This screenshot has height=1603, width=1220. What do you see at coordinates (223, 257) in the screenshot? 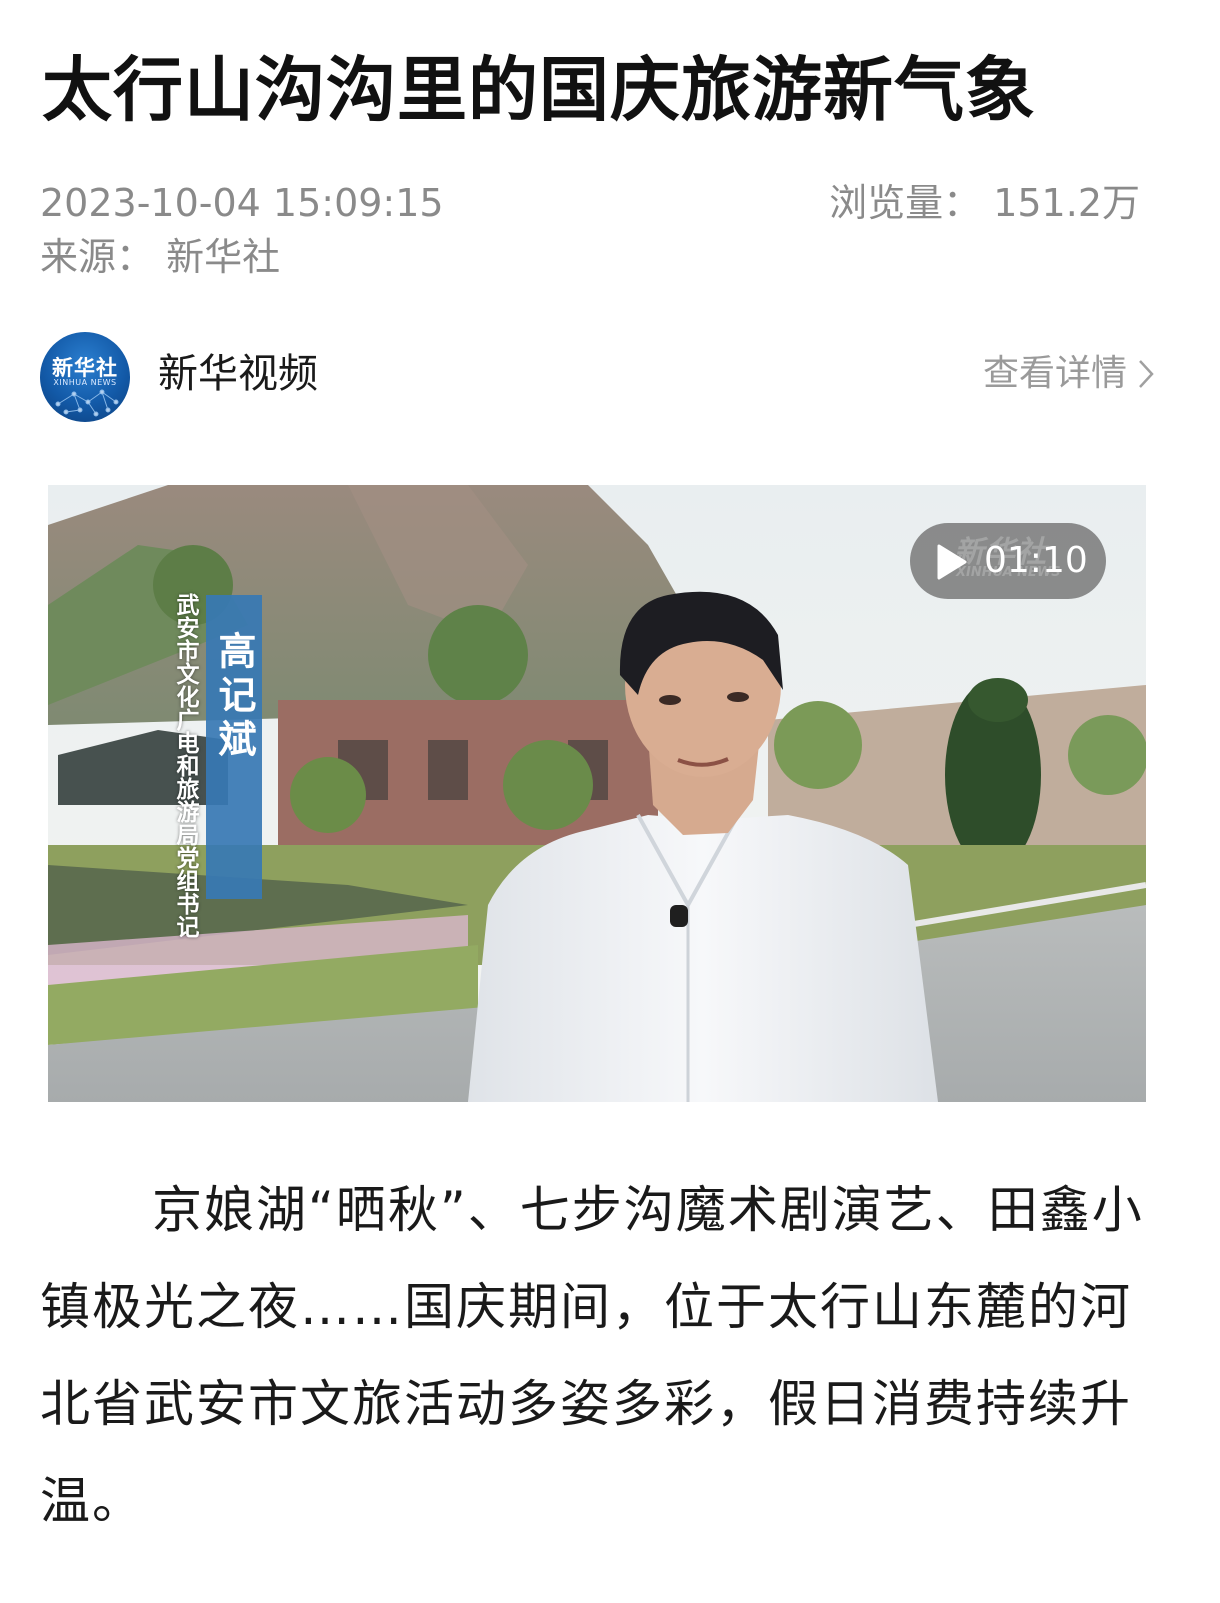
I see `source-value: 新华社` at bounding box center [223, 257].